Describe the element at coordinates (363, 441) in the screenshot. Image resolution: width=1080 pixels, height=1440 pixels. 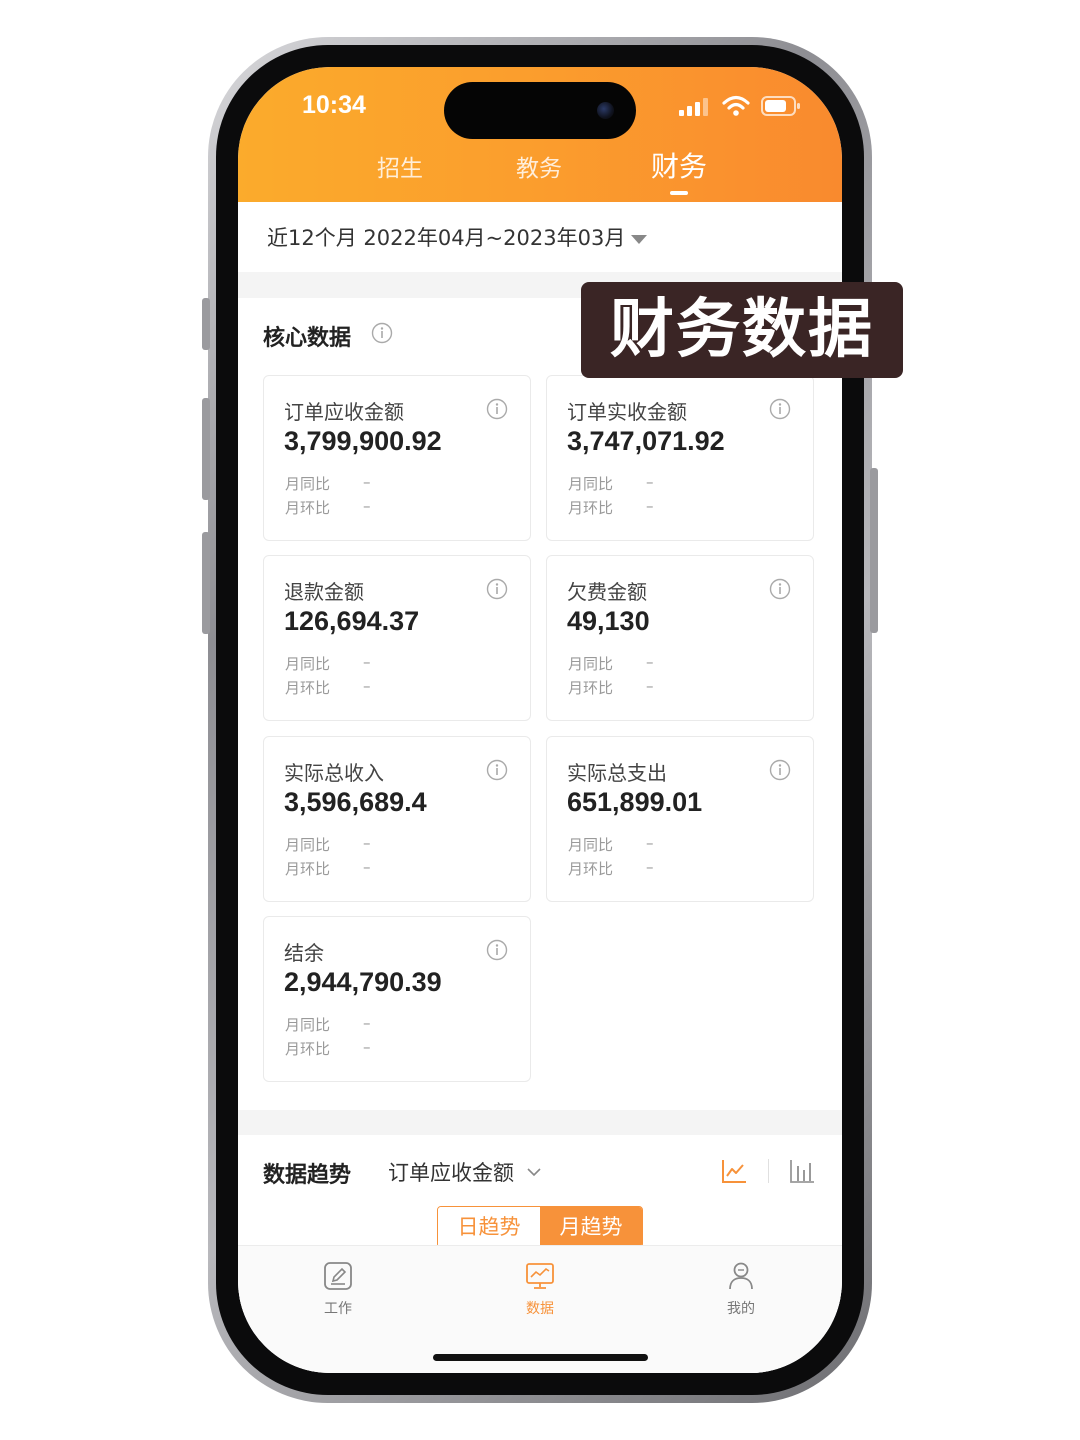
I see `metric-value: 3,799,900.92` at that location.